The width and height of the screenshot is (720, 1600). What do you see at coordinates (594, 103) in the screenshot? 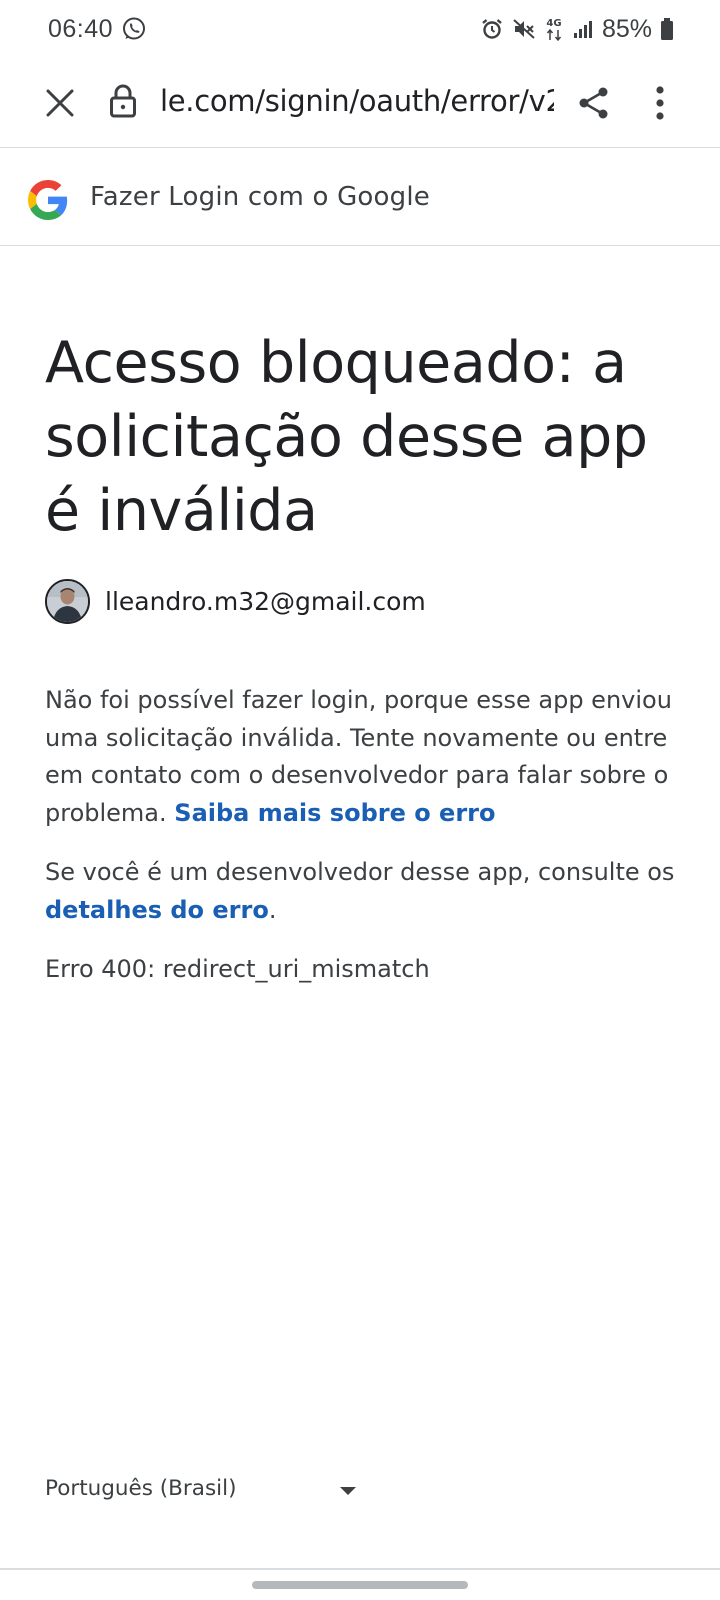
I see `share-icon` at bounding box center [594, 103].